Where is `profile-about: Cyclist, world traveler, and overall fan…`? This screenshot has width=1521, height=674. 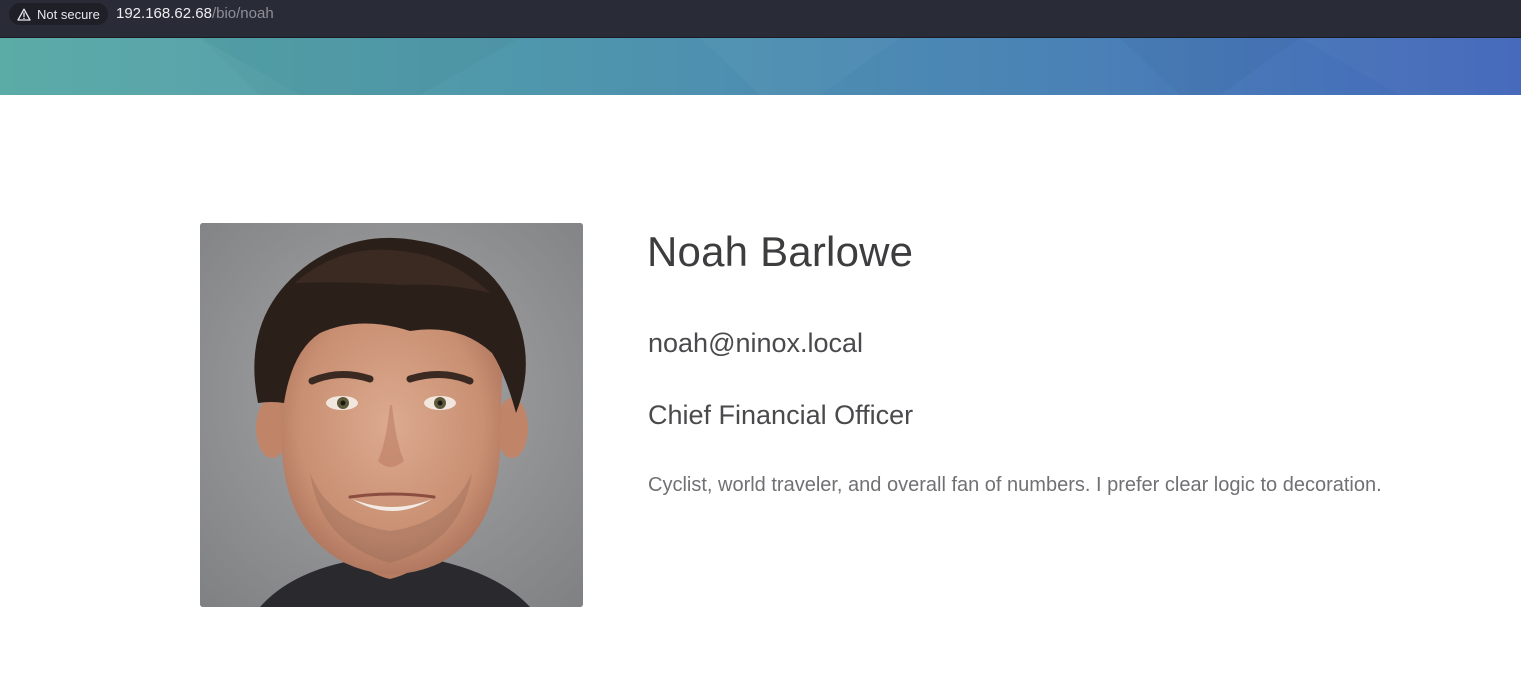 profile-about: Cyclist, world traveler, and overall fan… is located at coordinates (1015, 485).